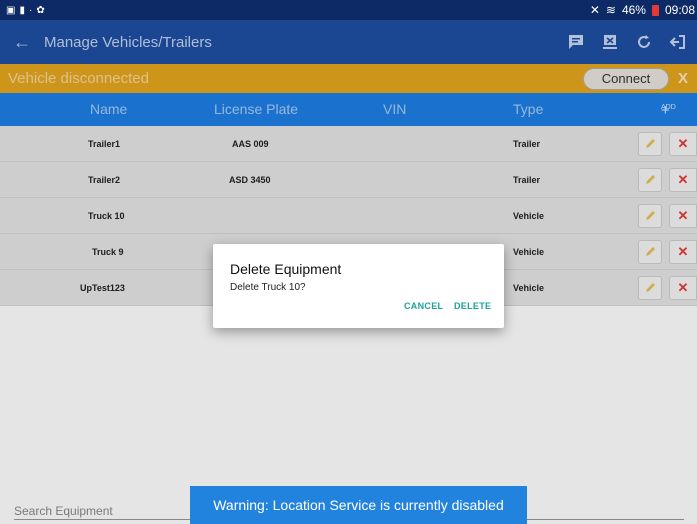 Image resolution: width=697 pixels, height=524 pixels. I want to click on clock: 09:08, so click(679, 10).